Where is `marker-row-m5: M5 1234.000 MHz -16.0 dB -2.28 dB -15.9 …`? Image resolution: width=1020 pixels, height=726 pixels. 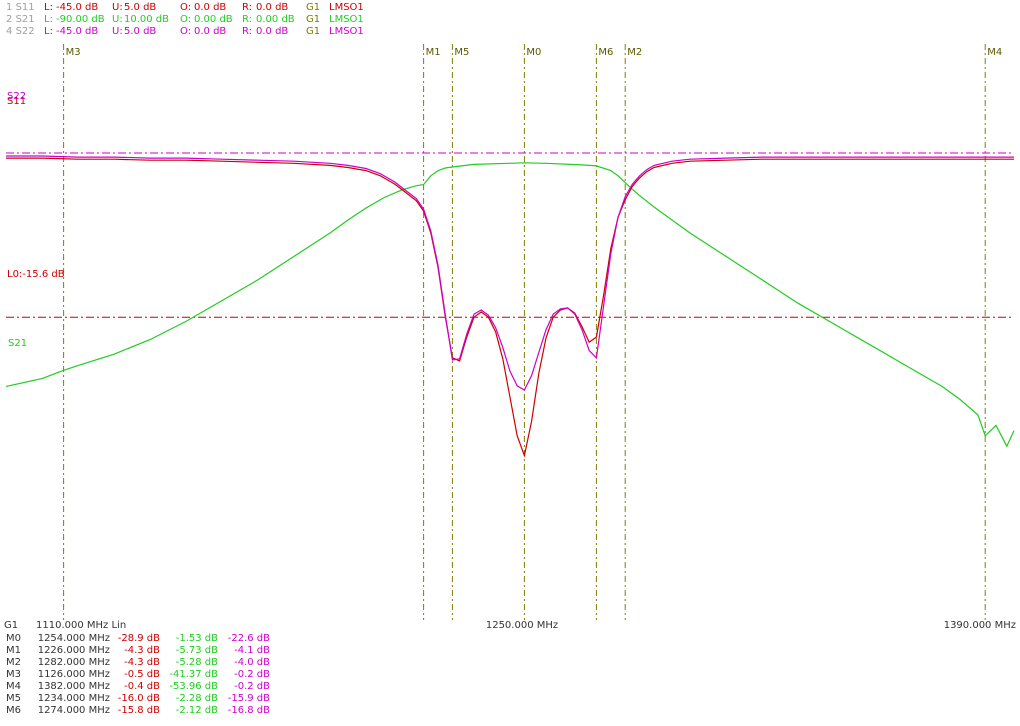 marker-row-m5: M5 1234.000 MHz -16.0 dB -2.28 dB -15.9 … is located at coordinates (138, 698).